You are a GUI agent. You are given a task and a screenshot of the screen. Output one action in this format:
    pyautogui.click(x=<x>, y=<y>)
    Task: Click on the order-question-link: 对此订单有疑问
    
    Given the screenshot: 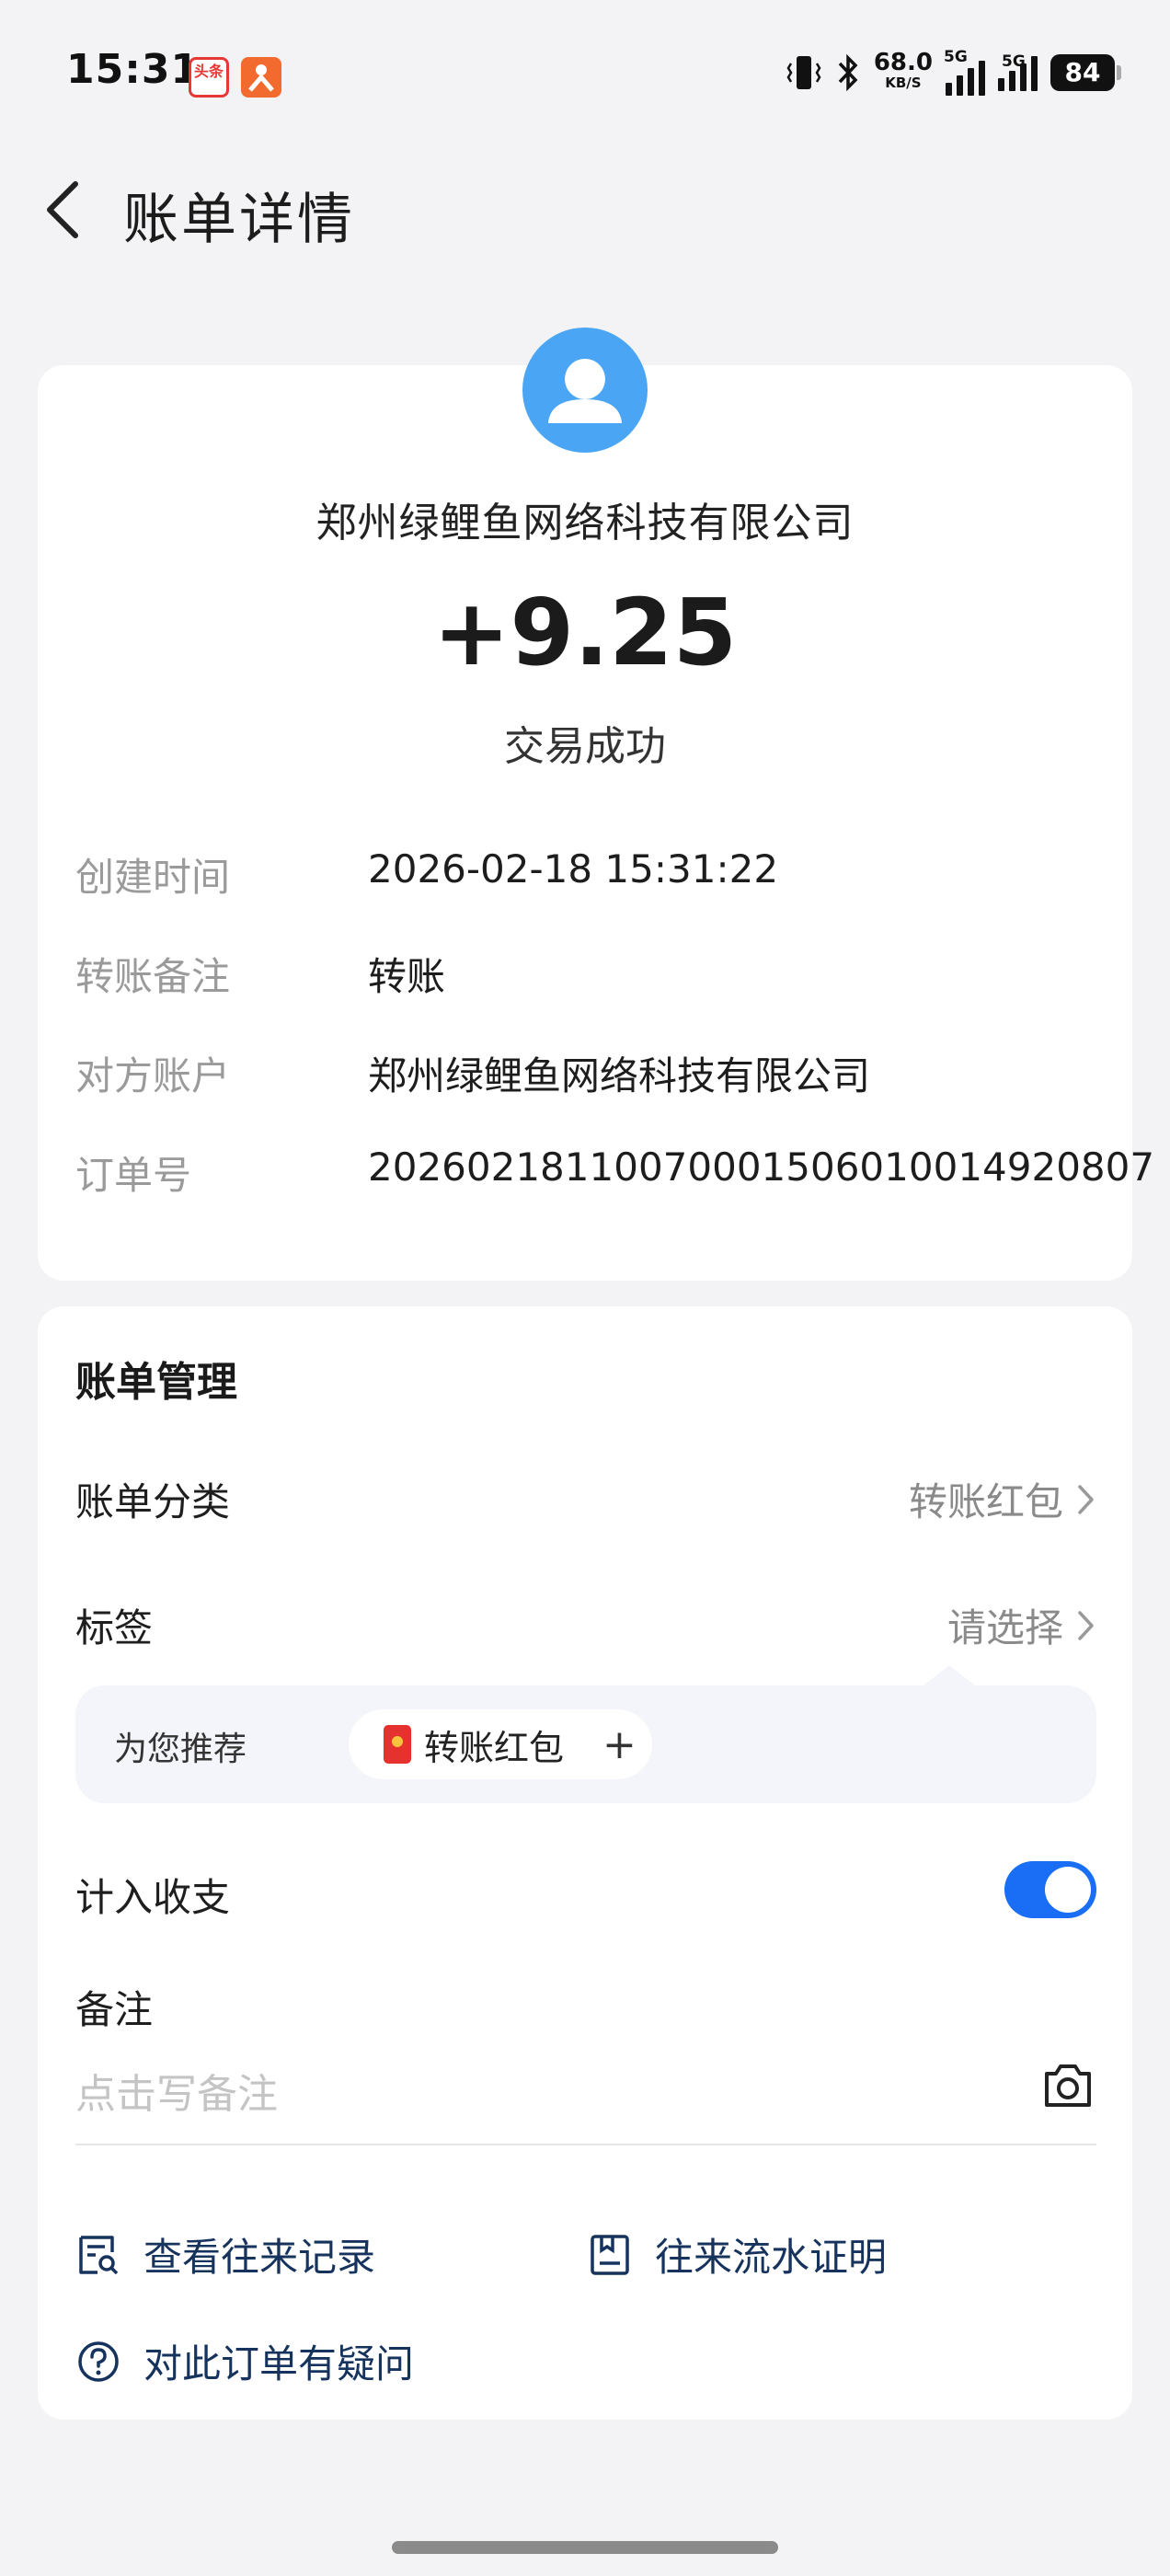 What is the action you would take?
    pyautogui.click(x=244, y=2361)
    